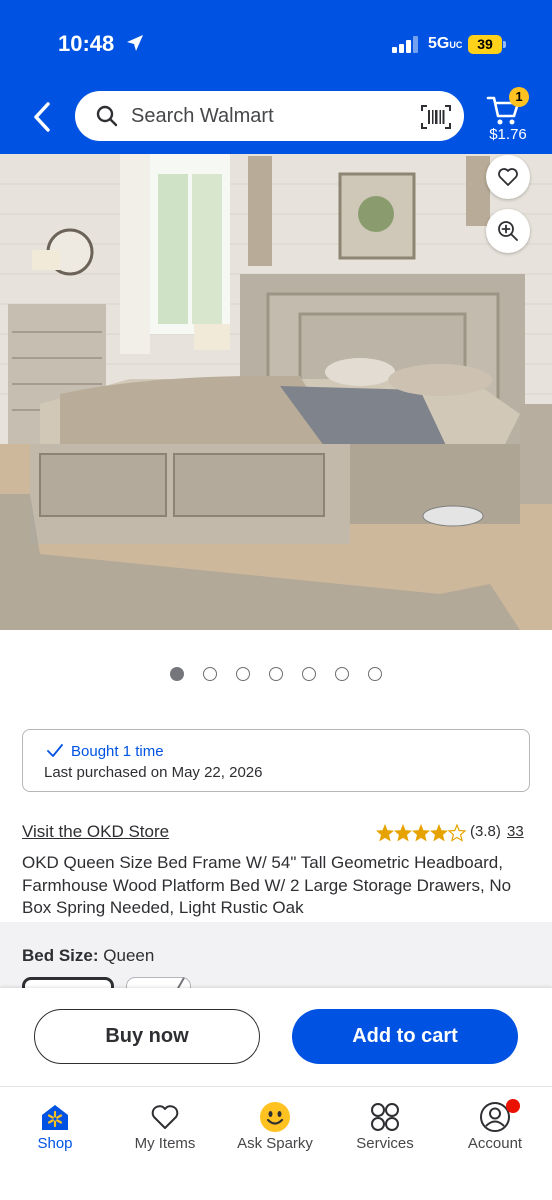 This screenshot has width=552, height=1200. I want to click on back-button, so click(43, 117).